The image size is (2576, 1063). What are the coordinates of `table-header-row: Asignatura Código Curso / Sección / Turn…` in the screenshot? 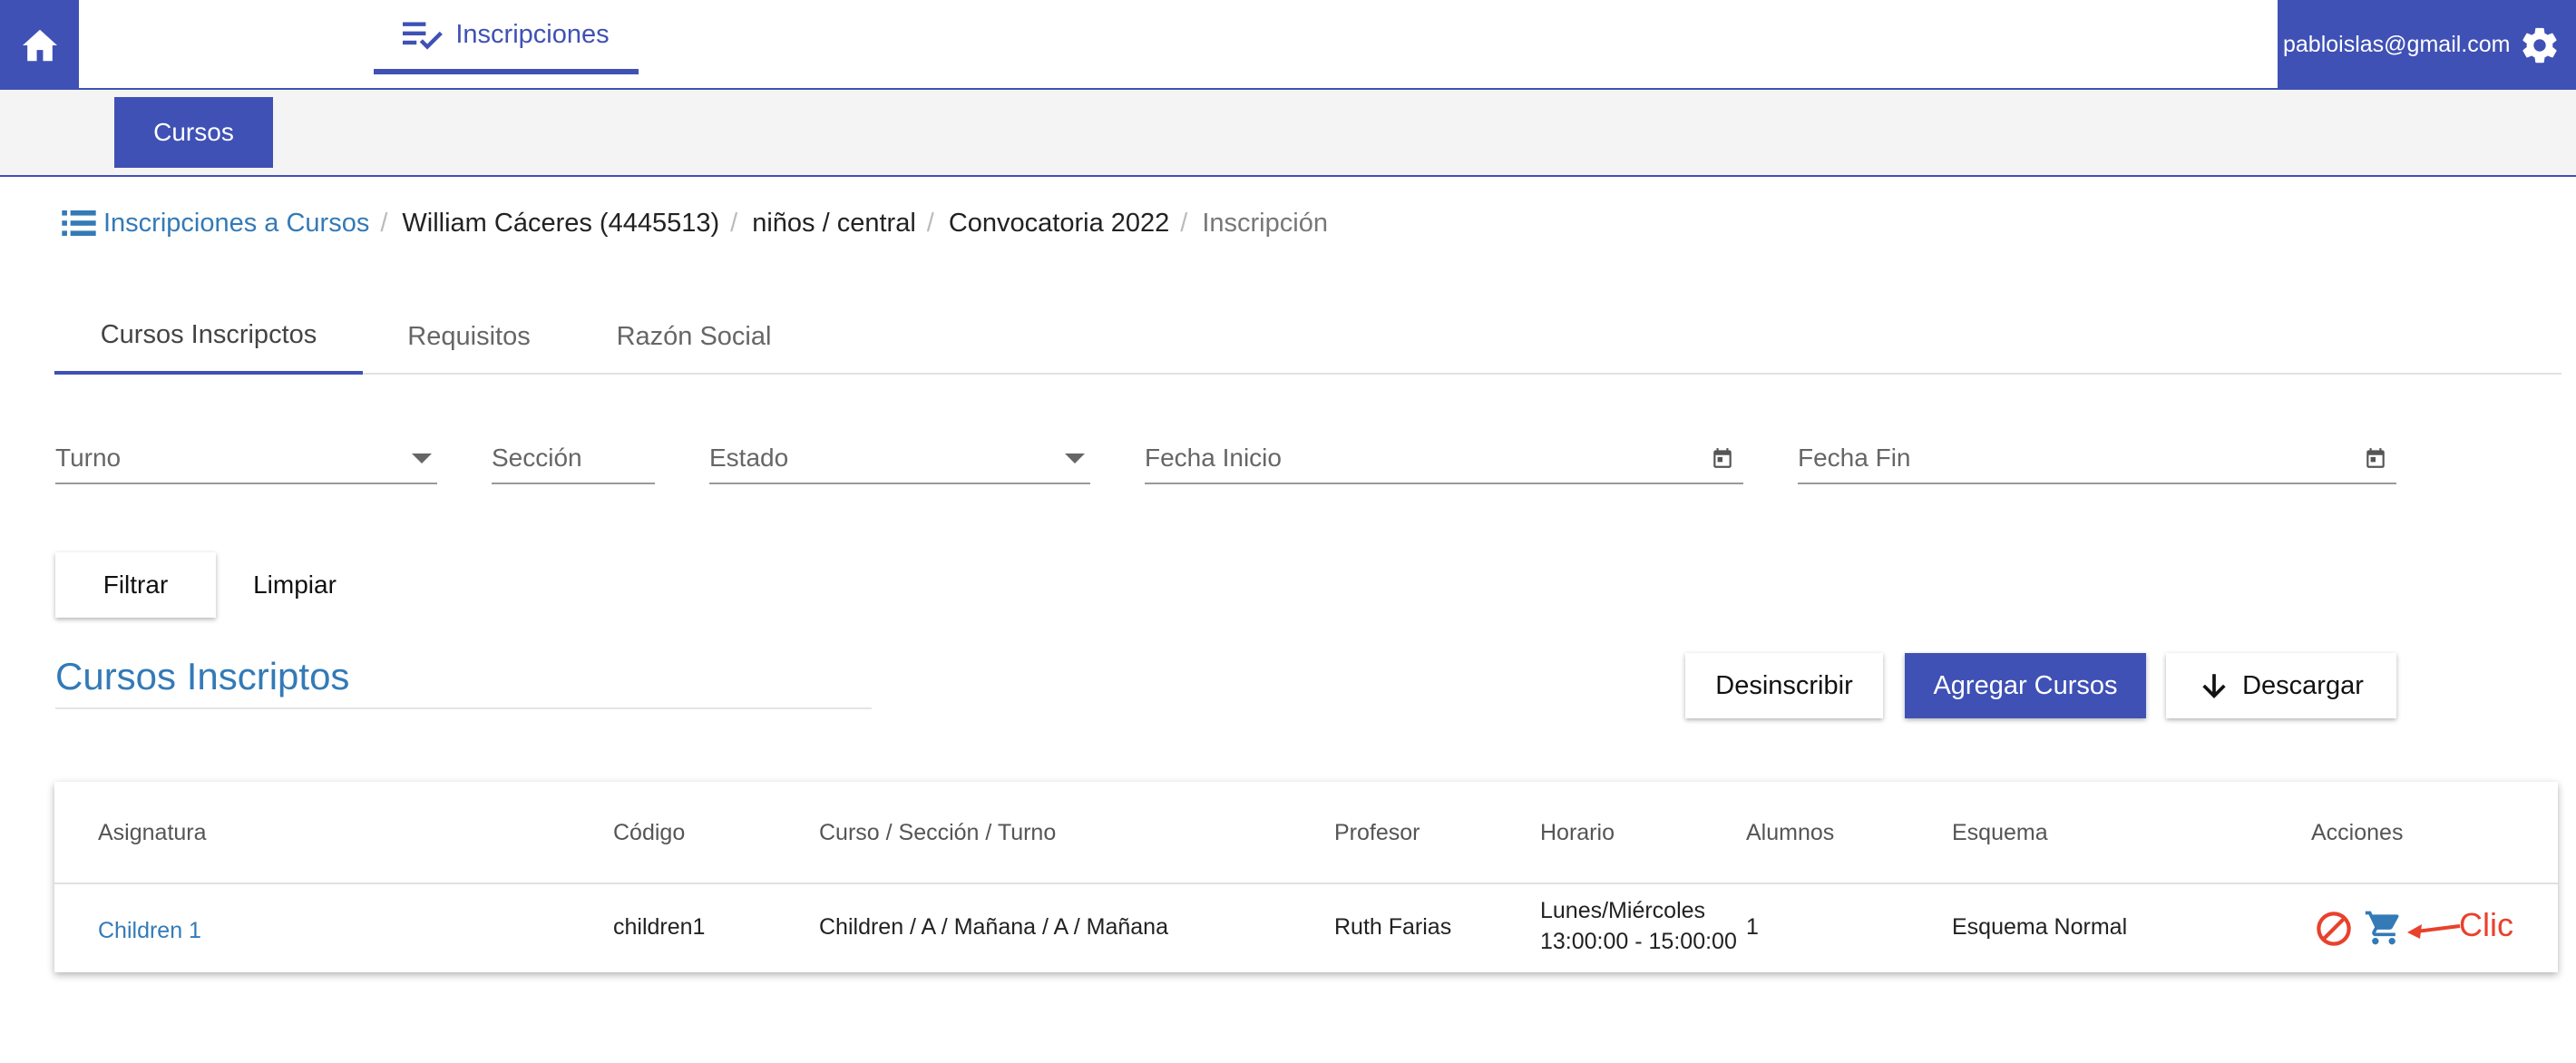 It's located at (1306, 833).